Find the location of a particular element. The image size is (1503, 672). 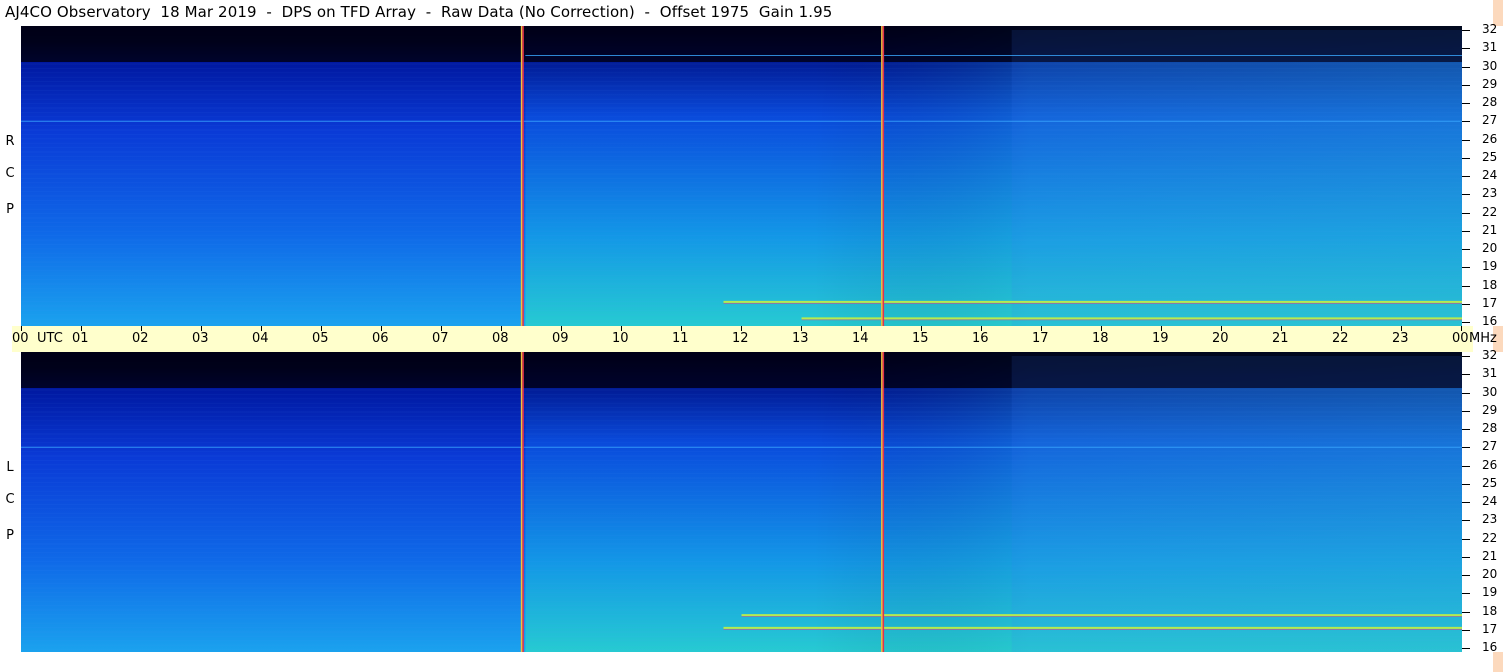

rcp-frequency-axis: 32 31 30 29 28 27 26 25 24 23 22 21 20 19 18 17 16 is located at coordinates (1482, 175).